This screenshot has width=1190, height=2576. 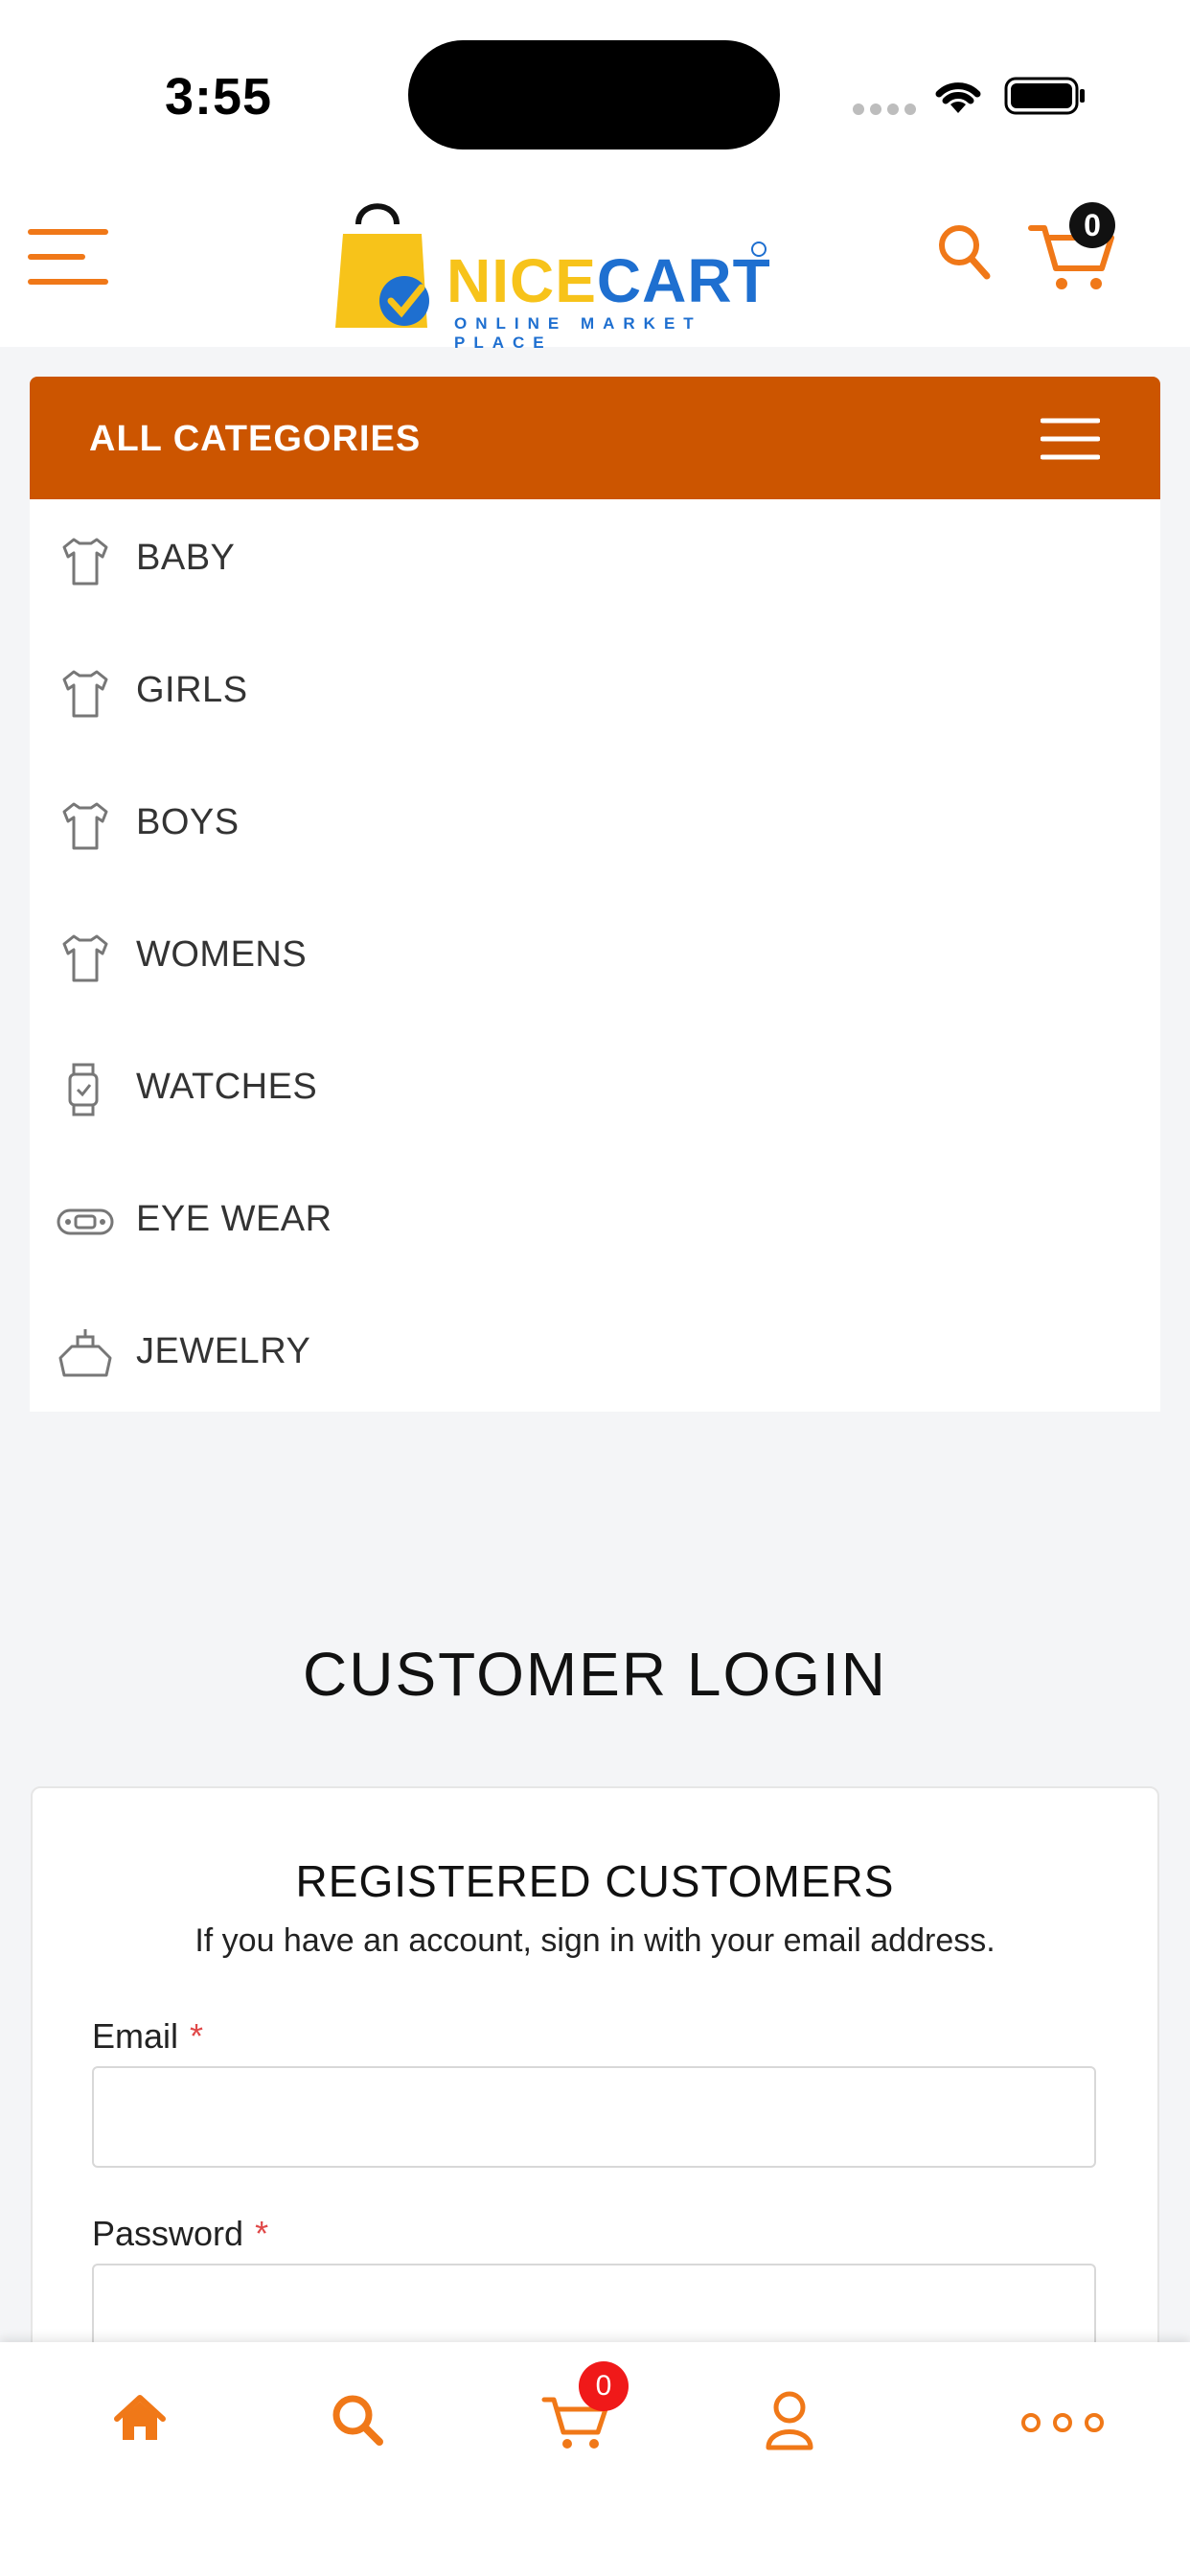 I want to click on cellular-signal-icon, so click(x=885, y=109).